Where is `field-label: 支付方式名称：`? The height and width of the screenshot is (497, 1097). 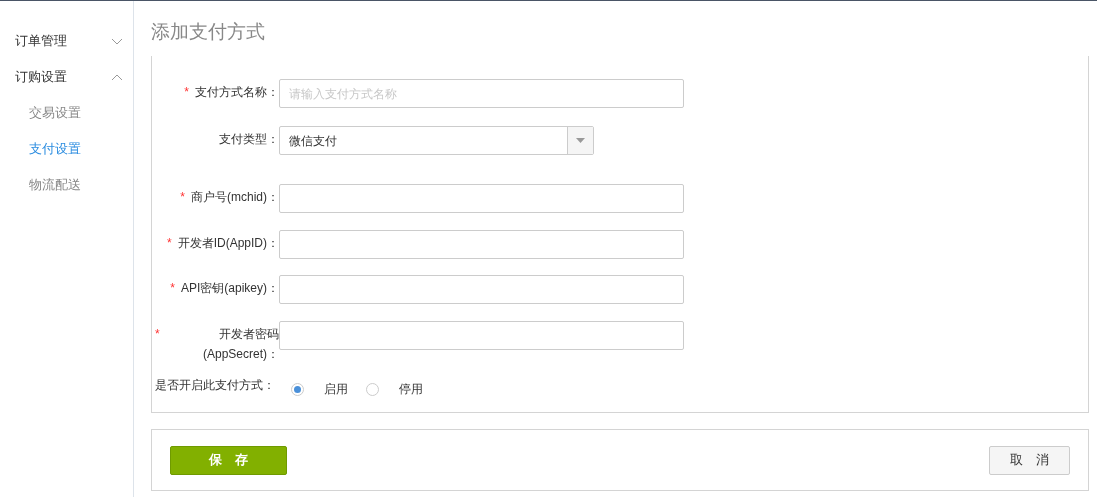 field-label: 支付方式名称： is located at coordinates (237, 92).